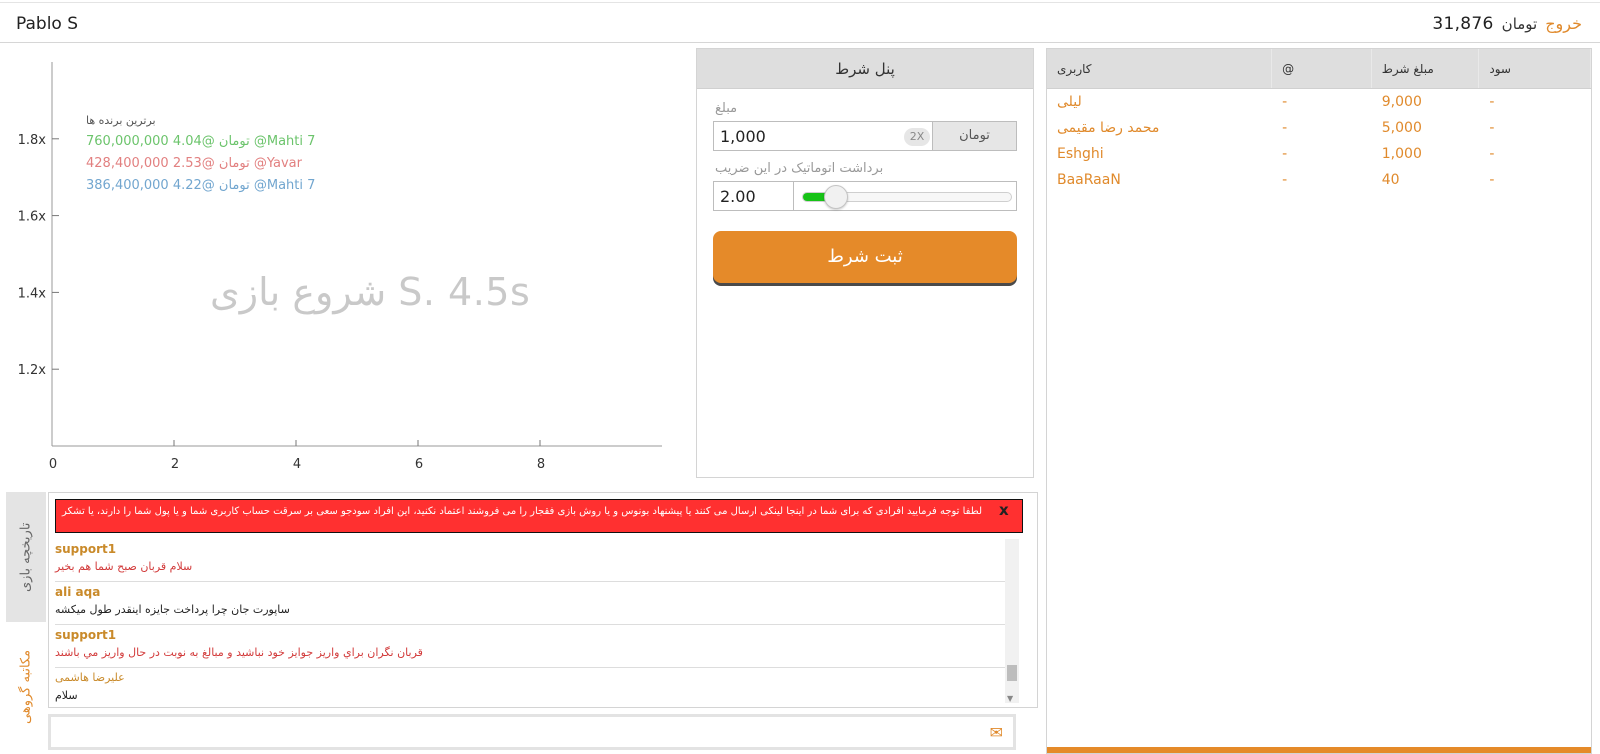 Image resolution: width=1600 pixels, height=754 pixels. Describe the element at coordinates (1535, 68) in the screenshot. I see `col-profit: سود` at that location.